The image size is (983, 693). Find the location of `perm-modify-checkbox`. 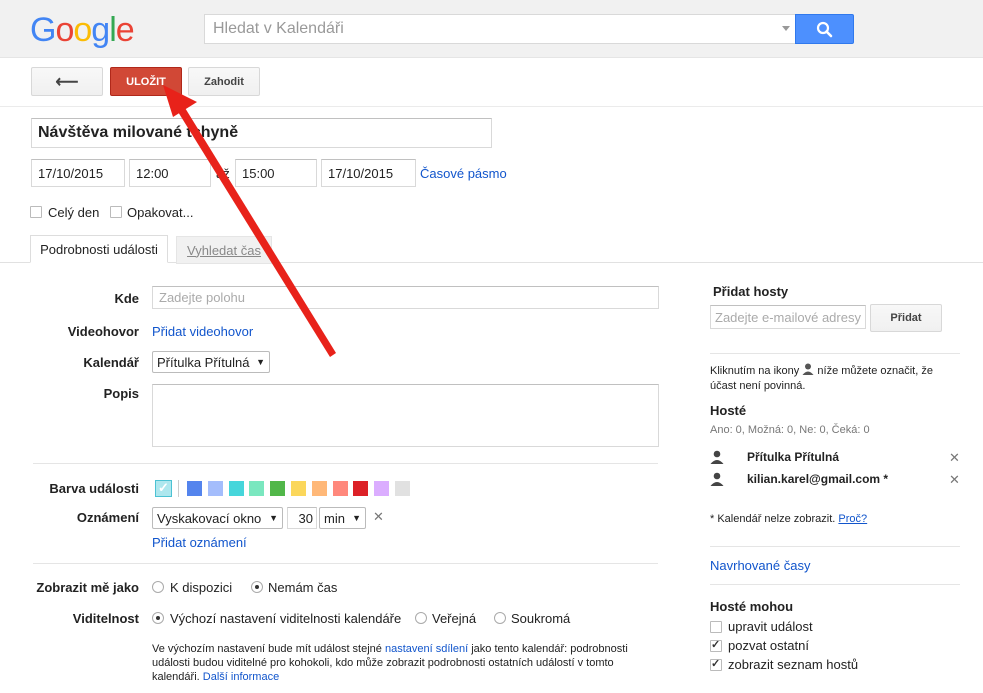

perm-modify-checkbox is located at coordinates (716, 627).